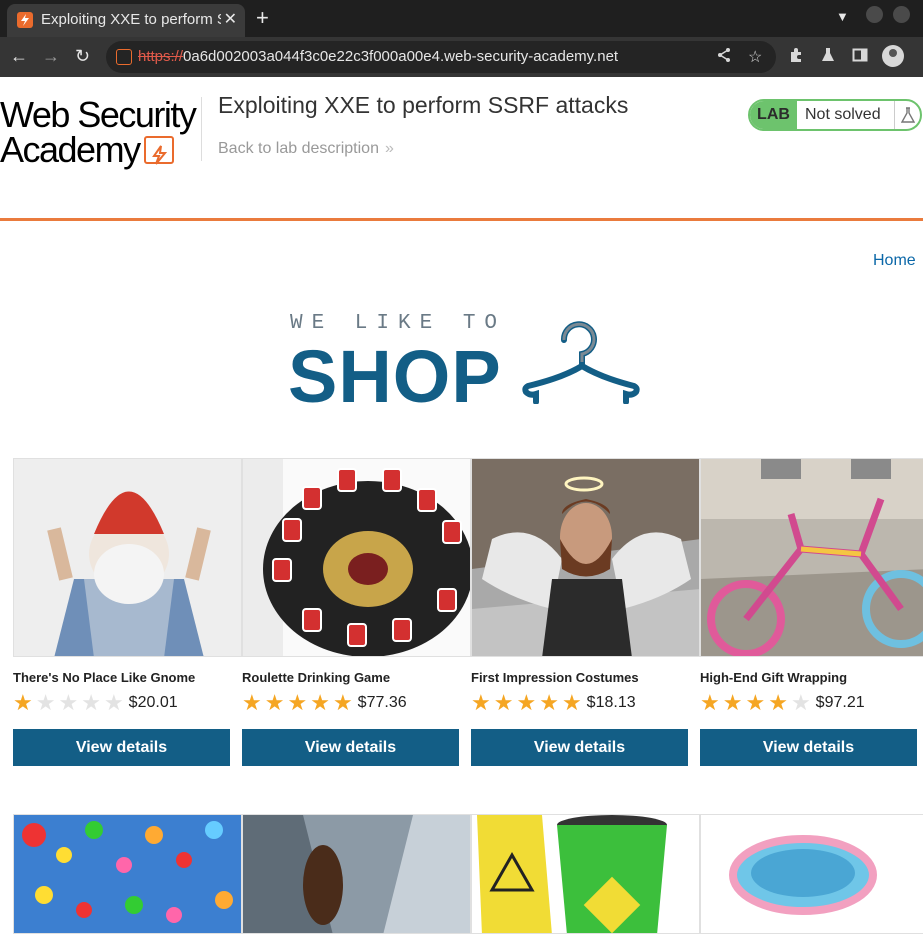  I want to click on product-name: High-End Gift Wrapping, so click(774, 677).